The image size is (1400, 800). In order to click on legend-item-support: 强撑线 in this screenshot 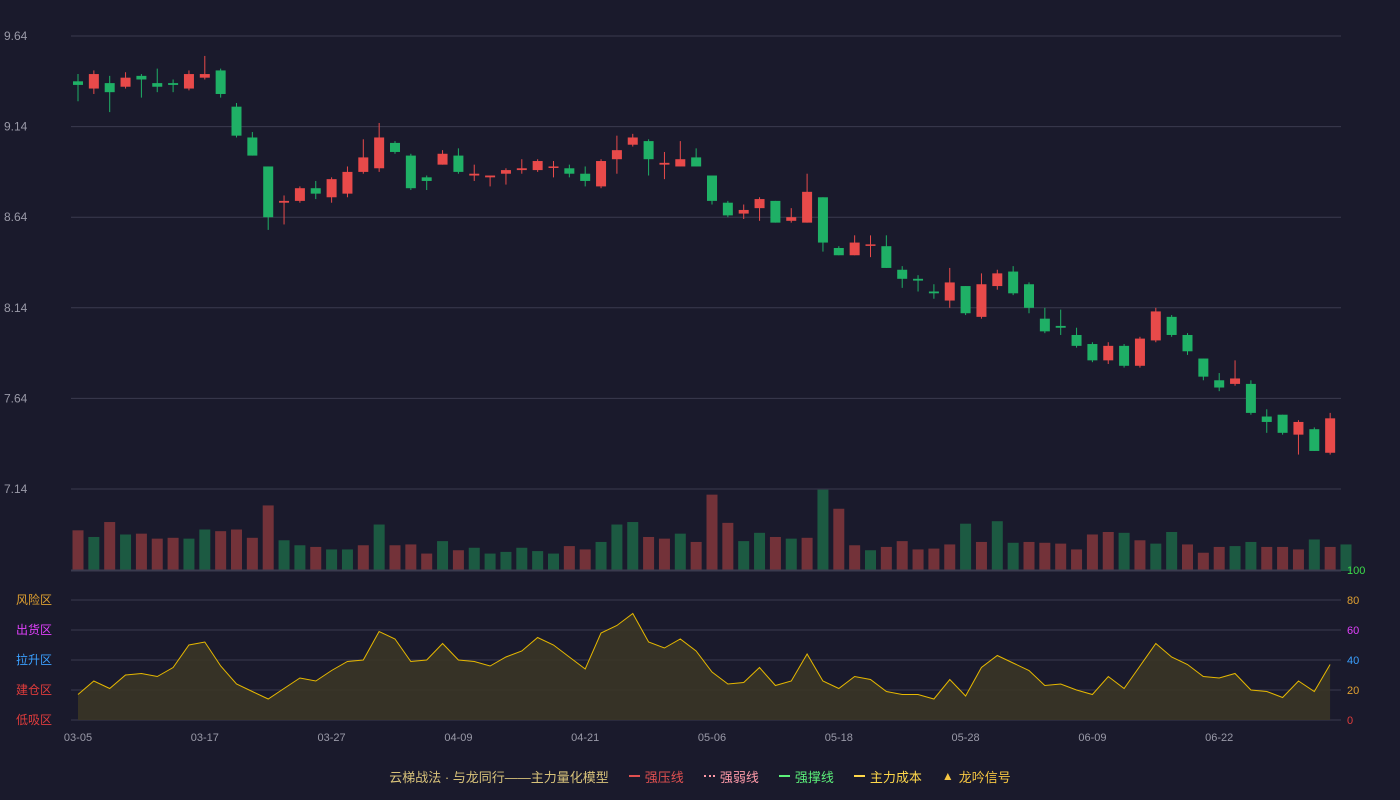, I will do `click(806, 776)`.